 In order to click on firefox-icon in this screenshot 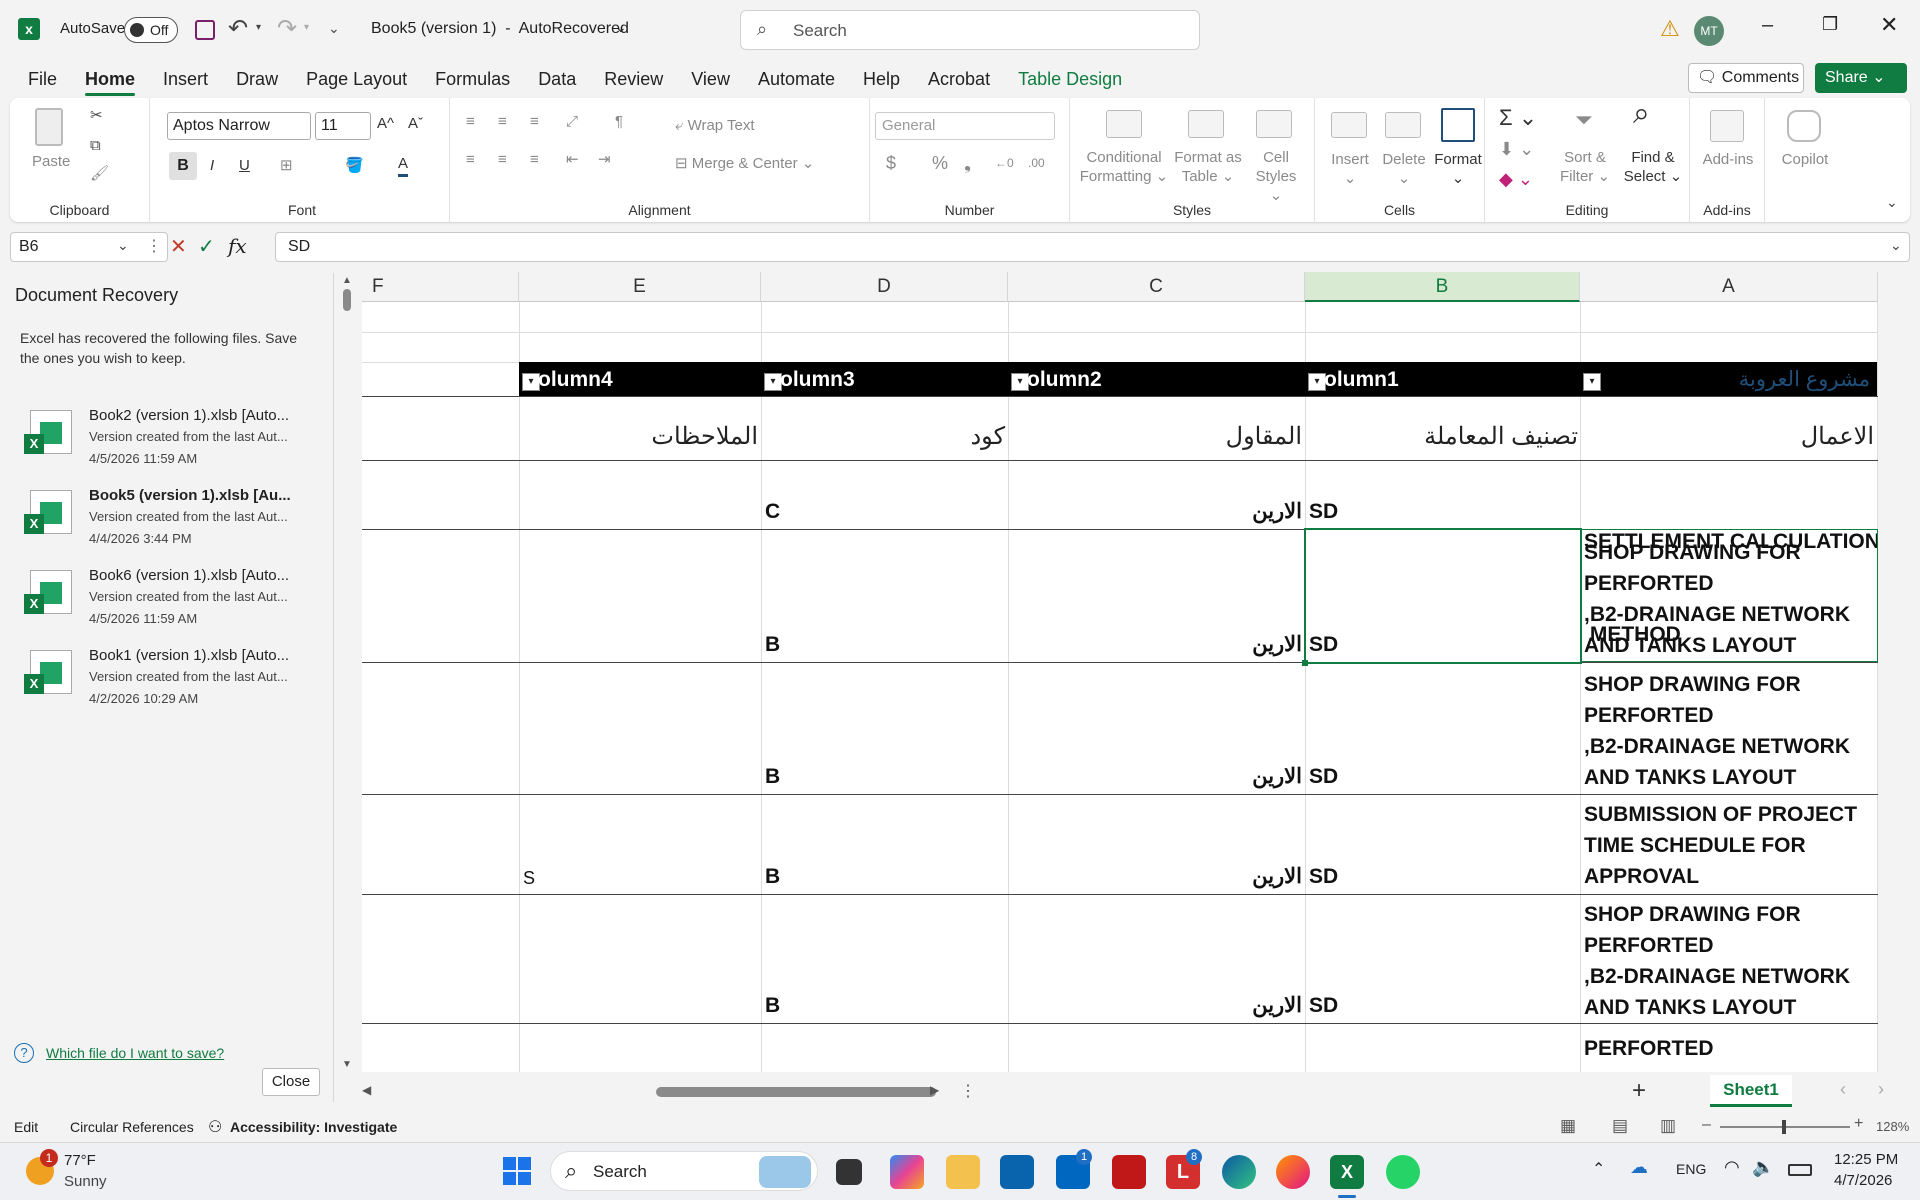, I will do `click(1293, 1172)`.